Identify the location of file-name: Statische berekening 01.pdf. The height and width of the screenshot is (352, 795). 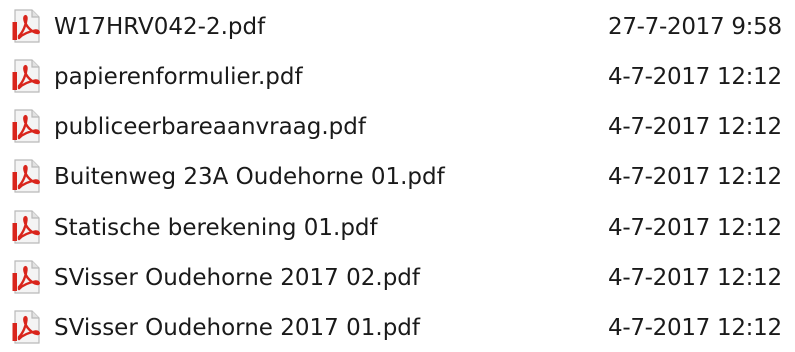
(216, 228).